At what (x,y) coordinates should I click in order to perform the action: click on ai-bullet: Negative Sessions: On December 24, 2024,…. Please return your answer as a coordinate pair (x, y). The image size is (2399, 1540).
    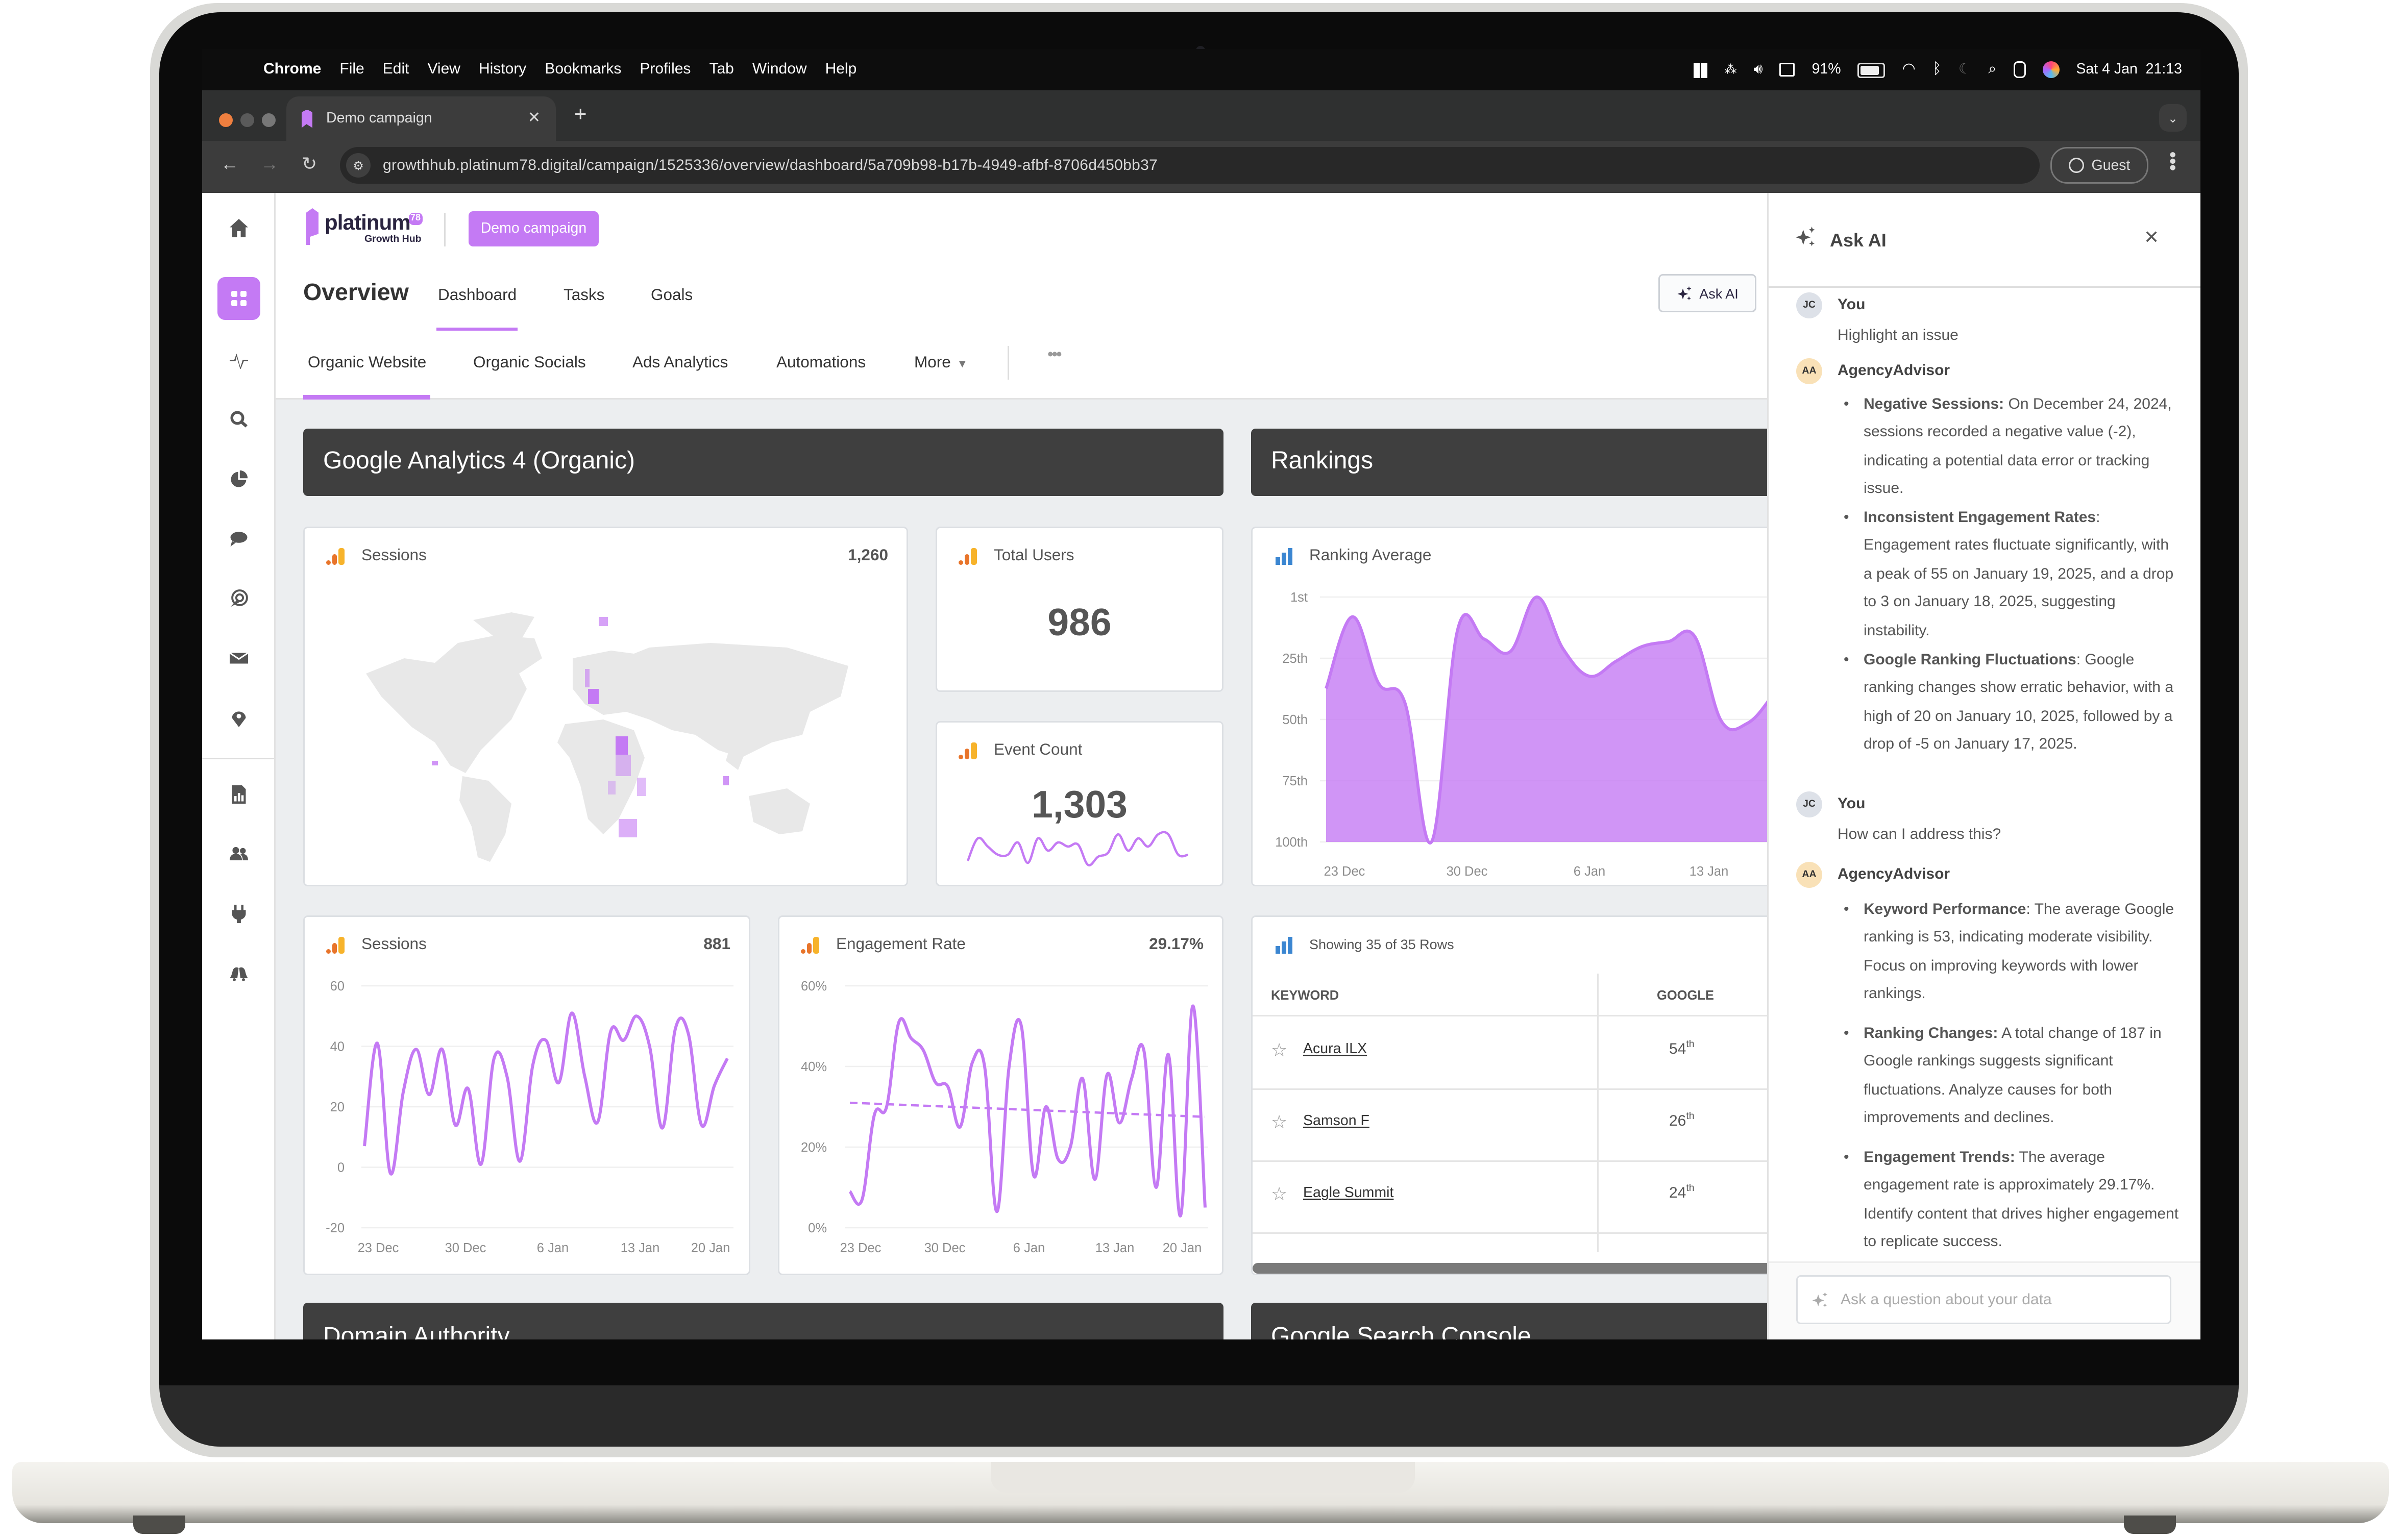
    Looking at the image, I should click on (2011, 448).